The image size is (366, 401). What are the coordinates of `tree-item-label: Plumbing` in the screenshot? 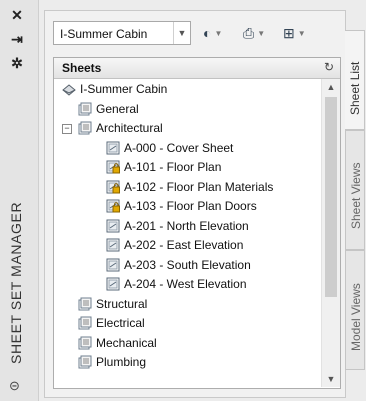 It's located at (121, 362).